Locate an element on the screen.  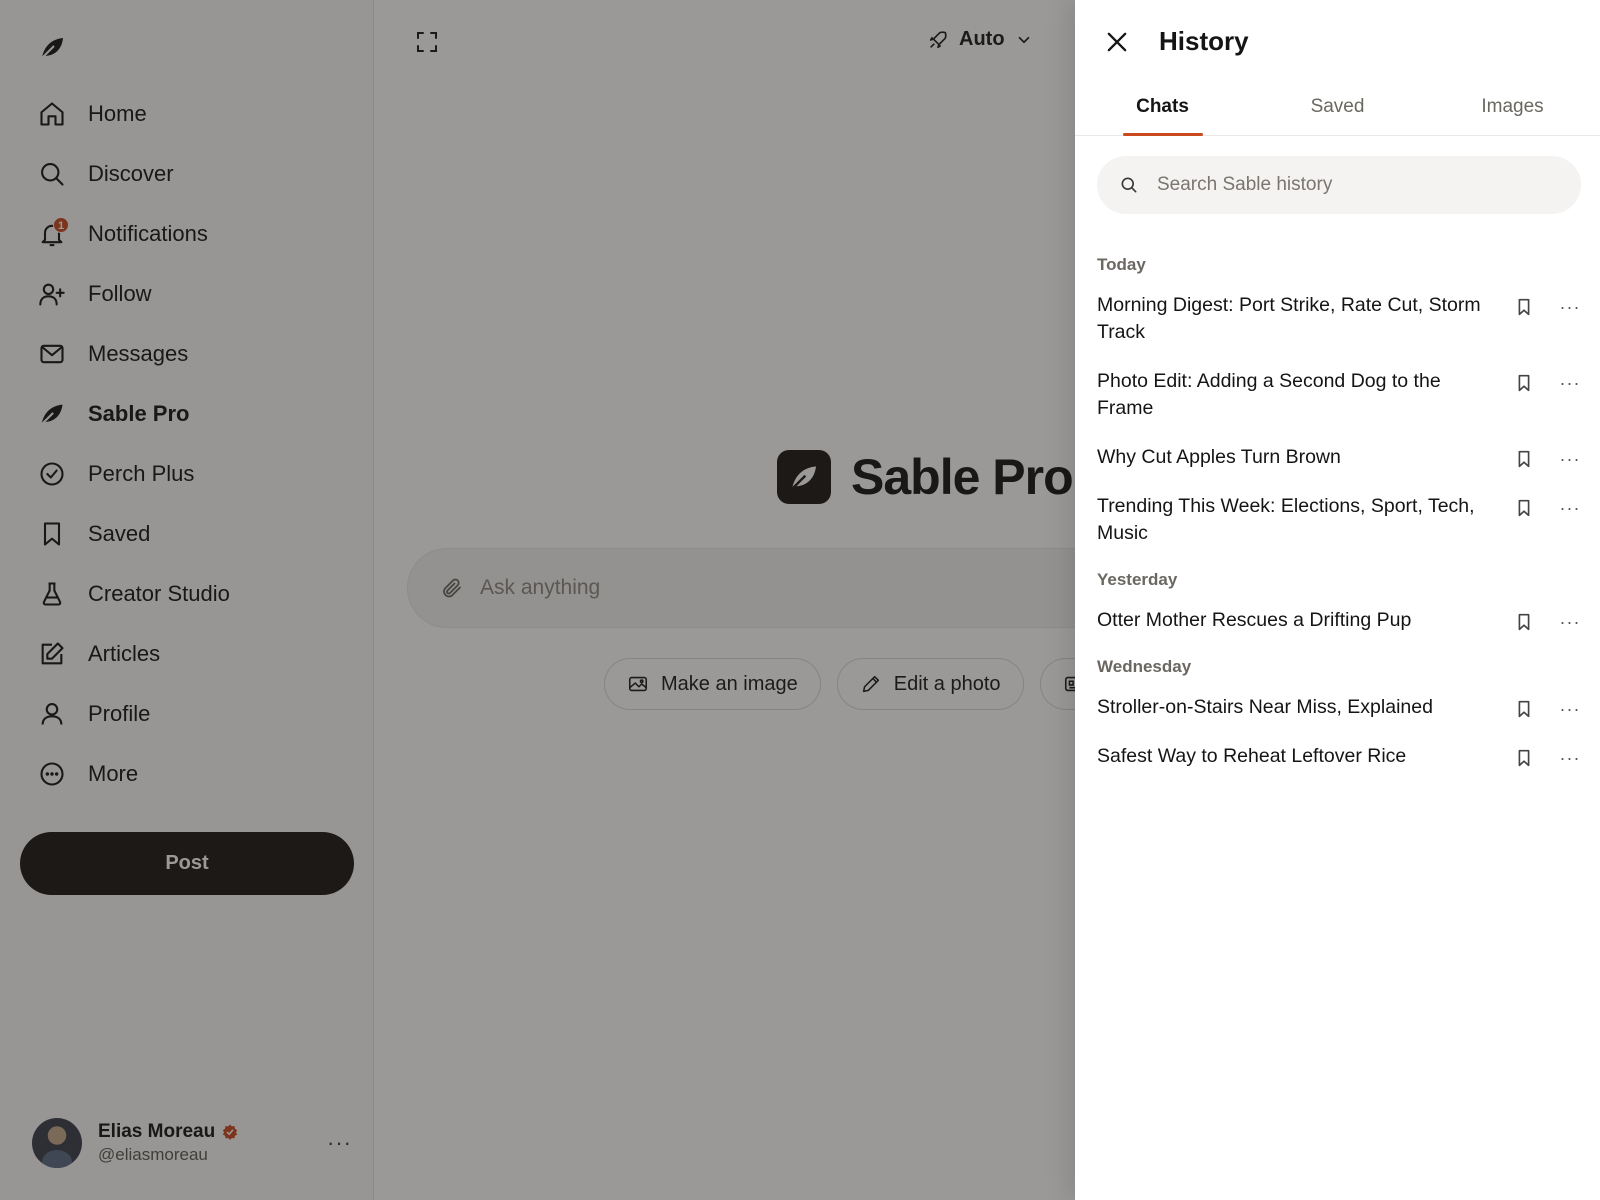
history-search is located at coordinates (1339, 185).